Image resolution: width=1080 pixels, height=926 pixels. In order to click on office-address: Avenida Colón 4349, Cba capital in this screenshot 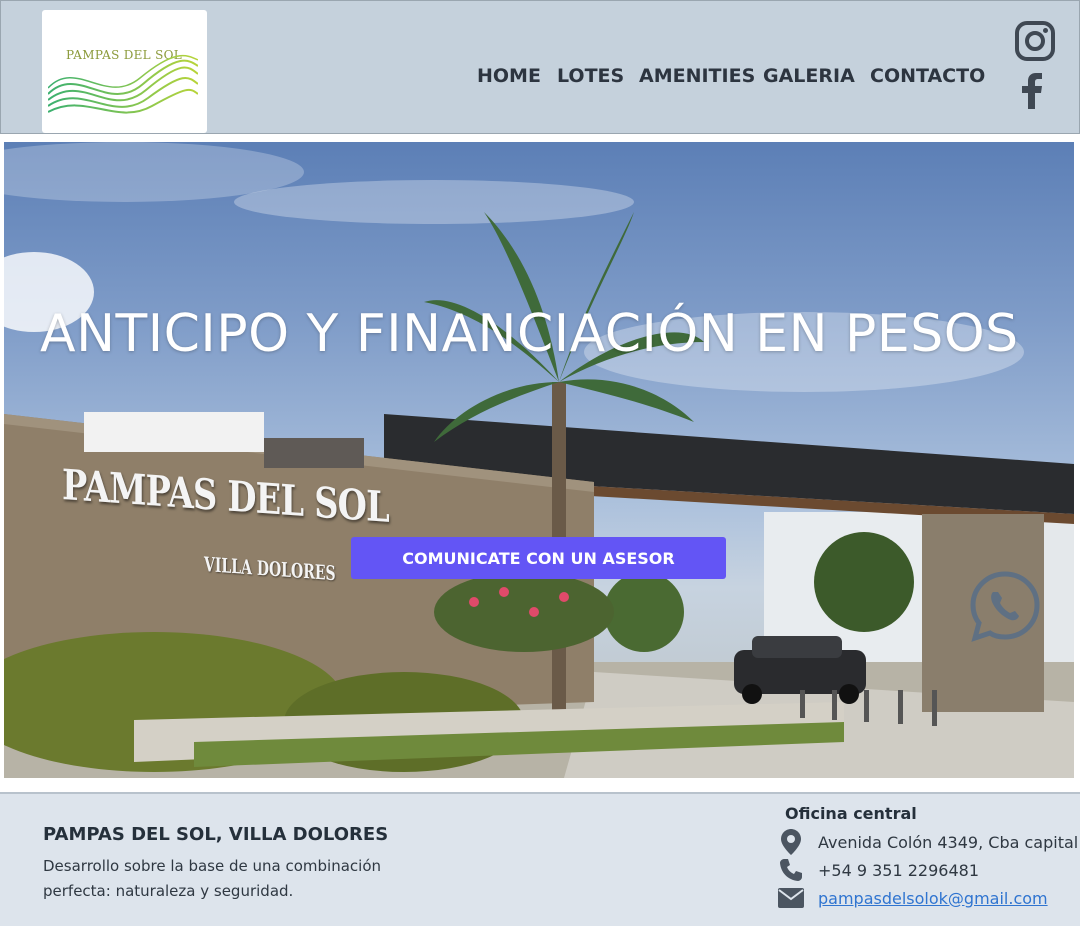, I will do `click(948, 842)`.